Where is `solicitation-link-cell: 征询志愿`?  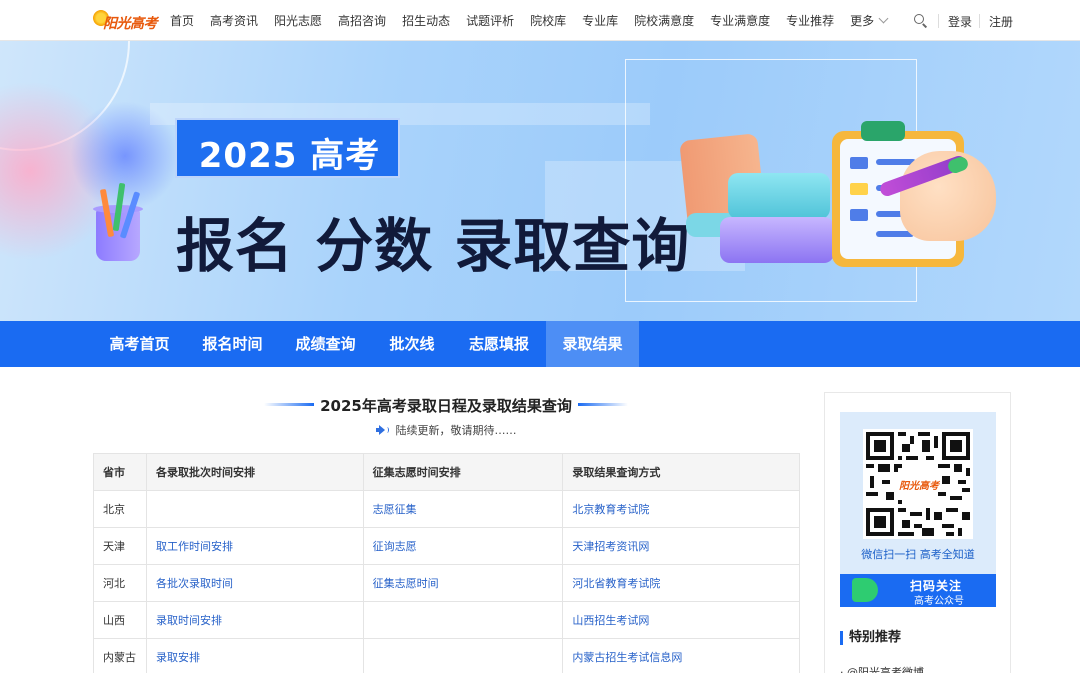
solicitation-link-cell: 征询志愿 is located at coordinates (463, 546).